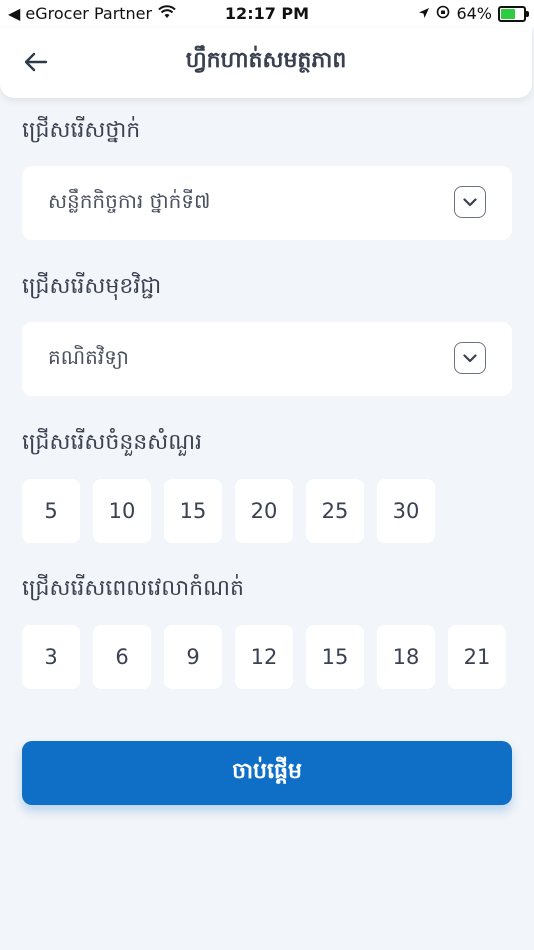 The width and height of the screenshot is (534, 950). What do you see at coordinates (443, 13) in the screenshot?
I see `rotation-lock-icon` at bounding box center [443, 13].